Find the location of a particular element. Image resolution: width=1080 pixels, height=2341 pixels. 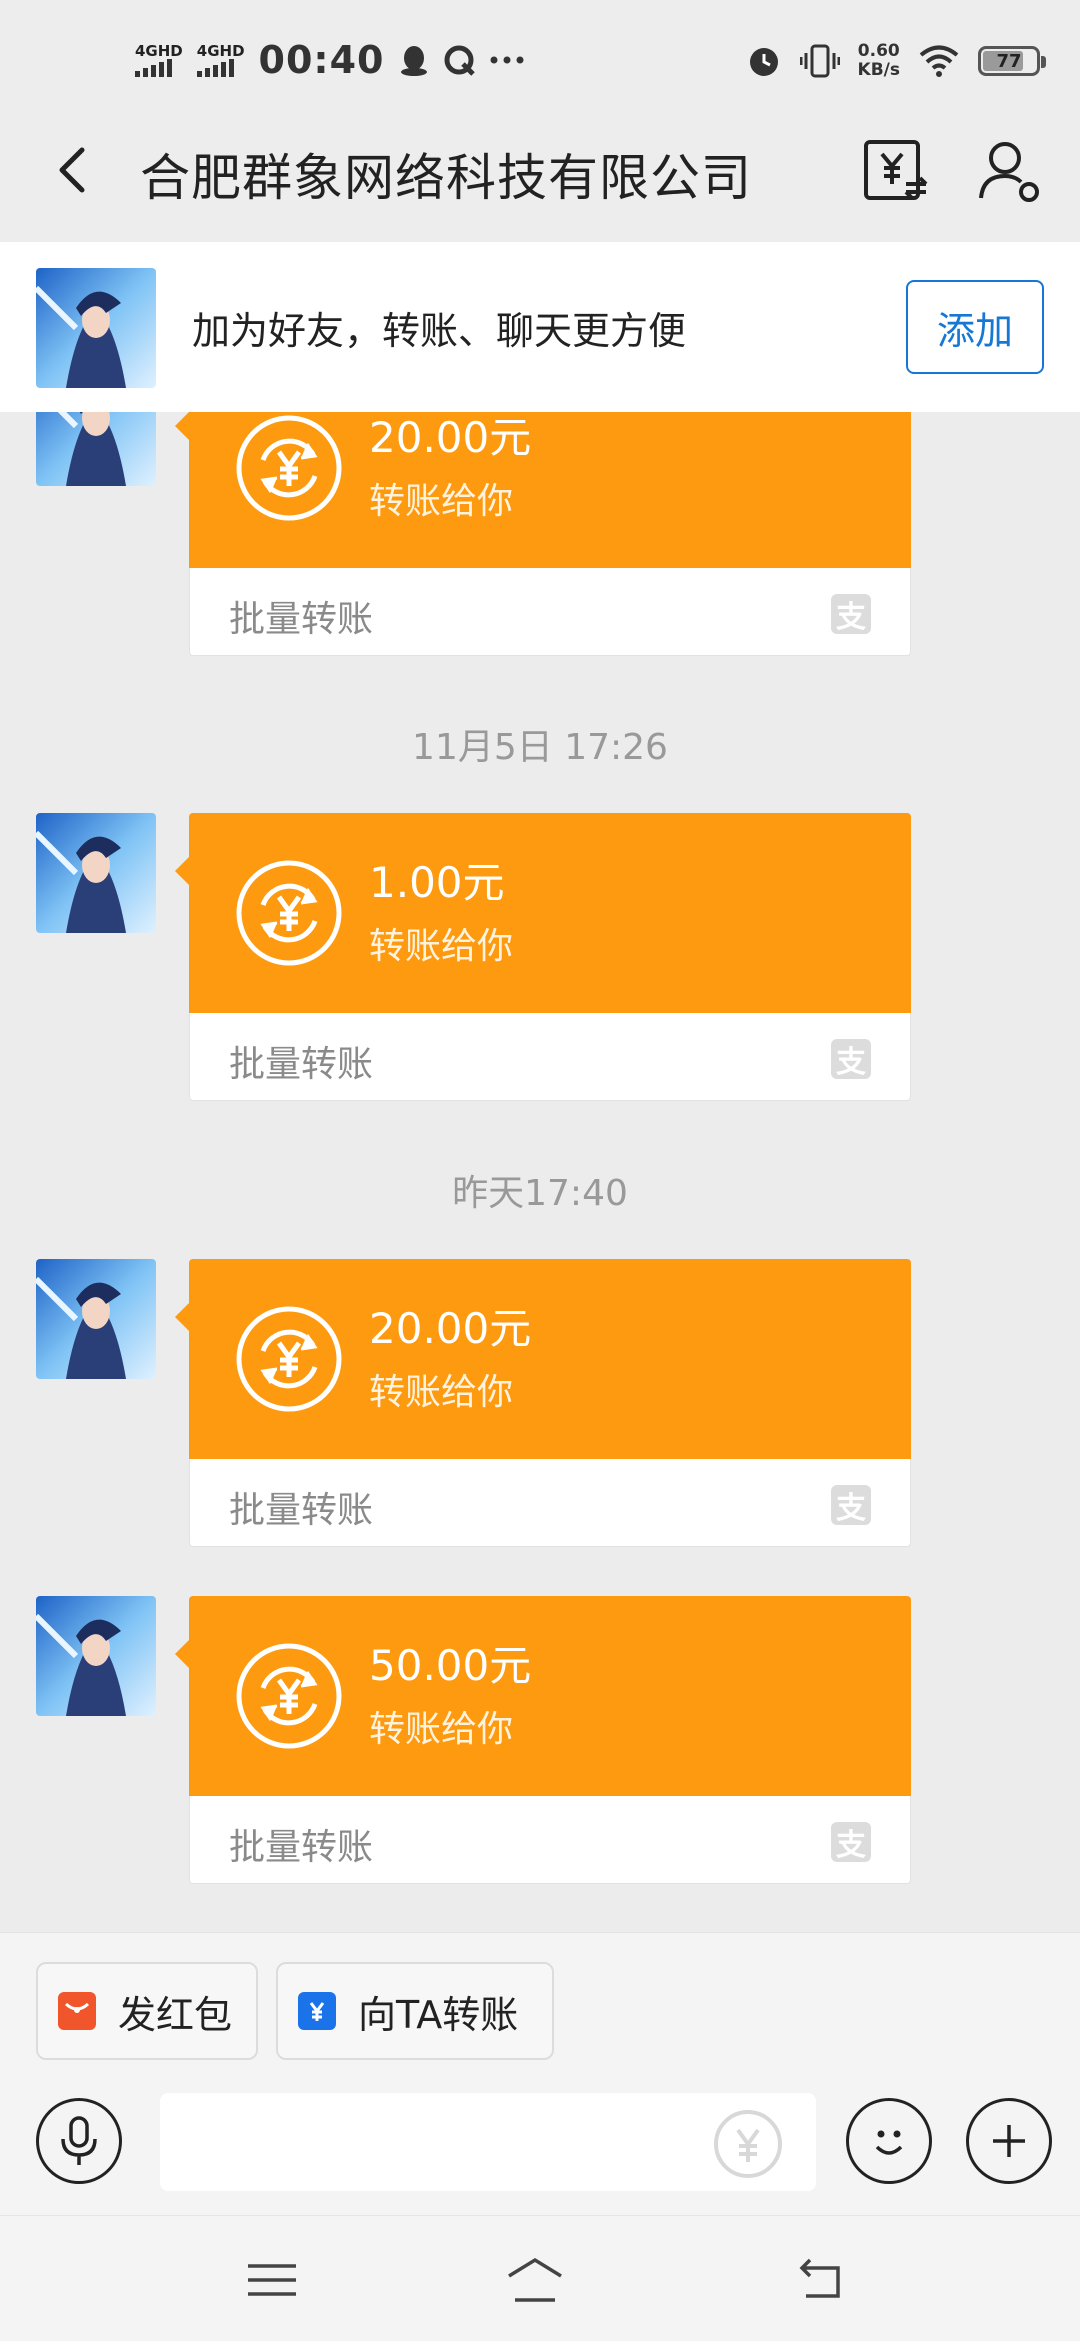

transfer-to-them-button: 向TA转账 is located at coordinates (415, 2011).